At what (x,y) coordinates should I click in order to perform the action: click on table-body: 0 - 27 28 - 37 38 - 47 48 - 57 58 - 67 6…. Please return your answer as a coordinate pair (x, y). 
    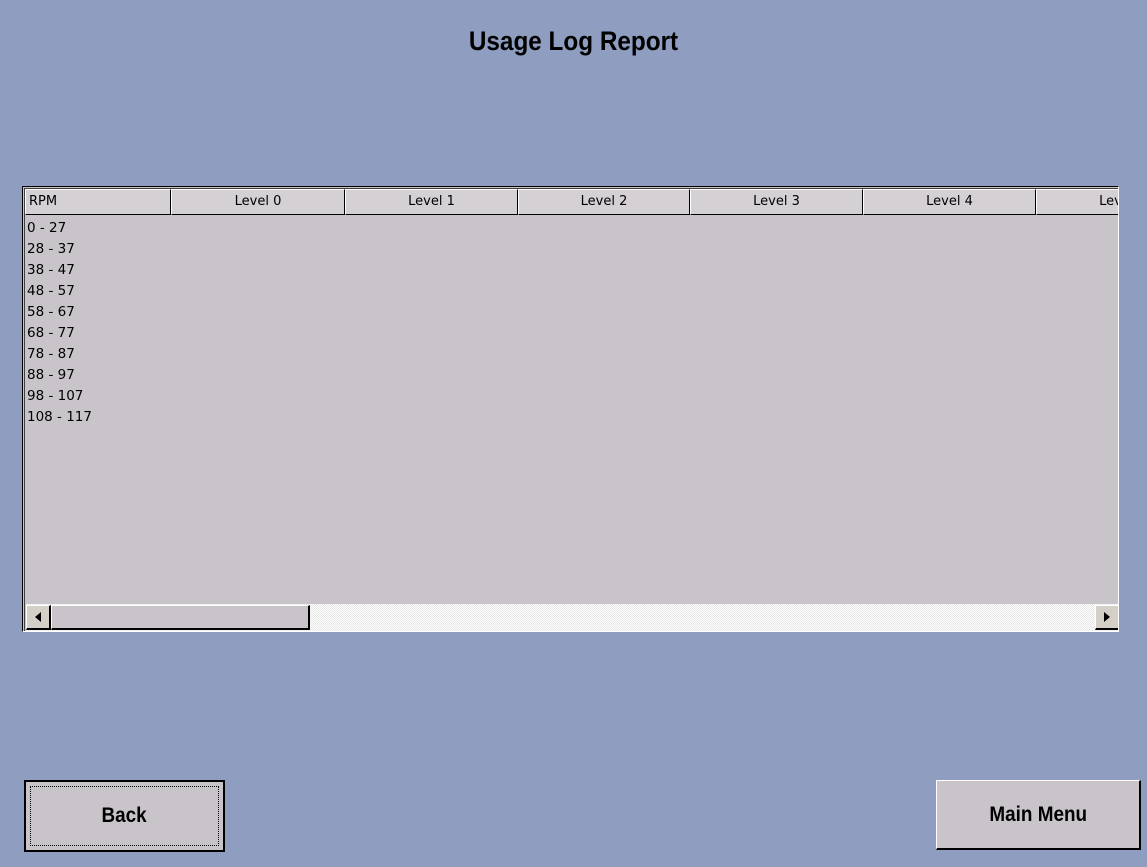
    Looking at the image, I should click on (59, 323).